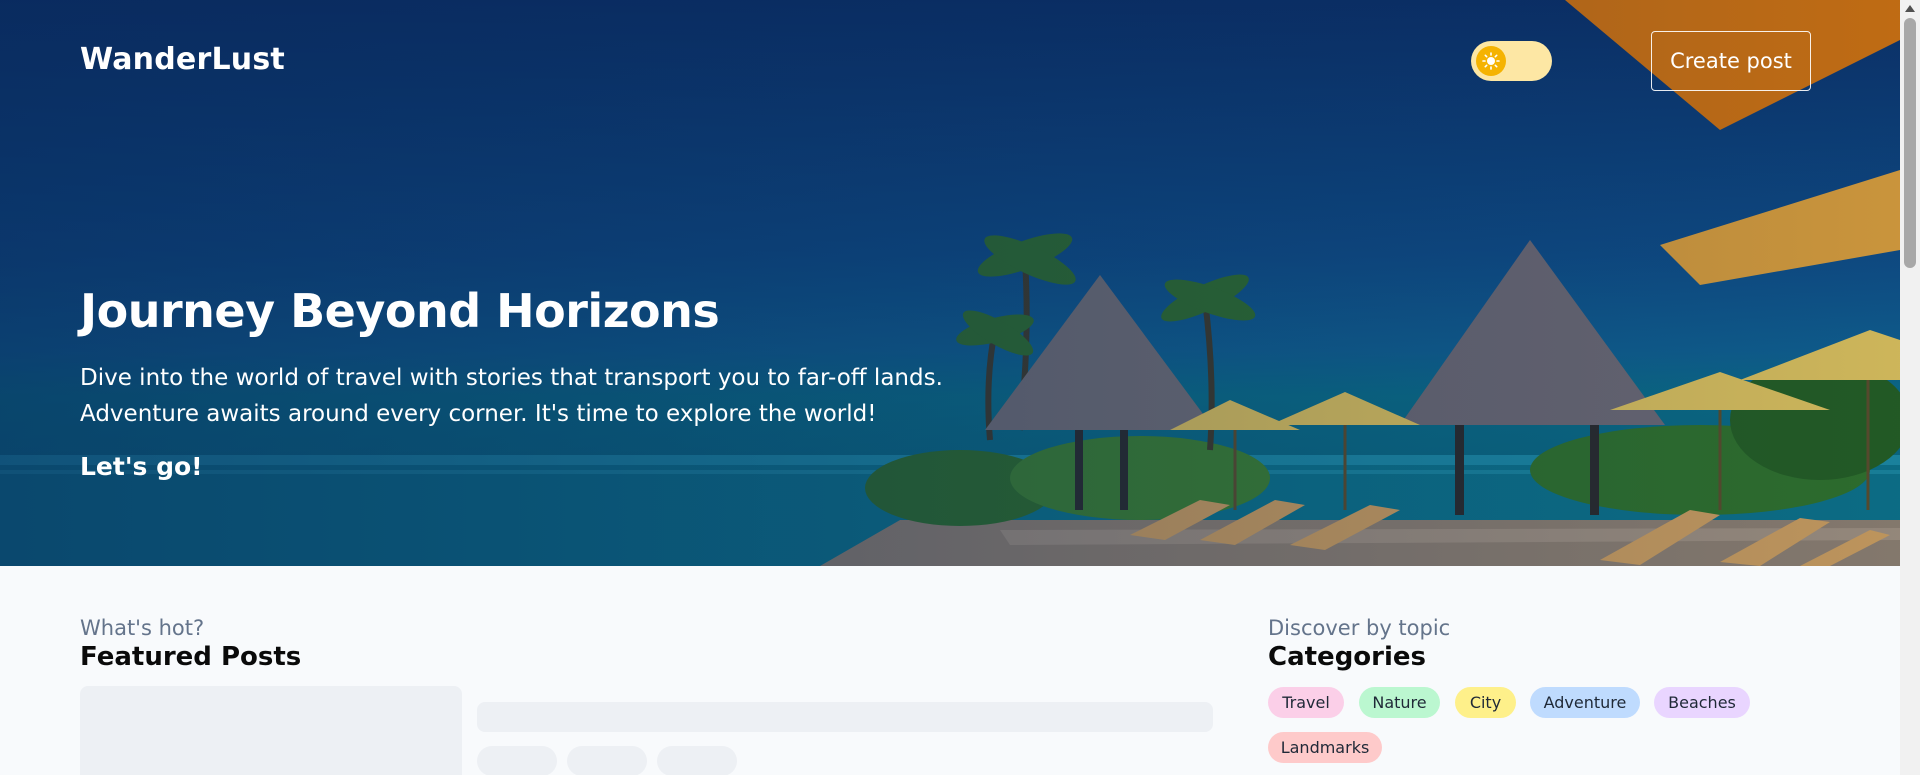  I want to click on featured-posts-title: Featured Posts, so click(191, 657).